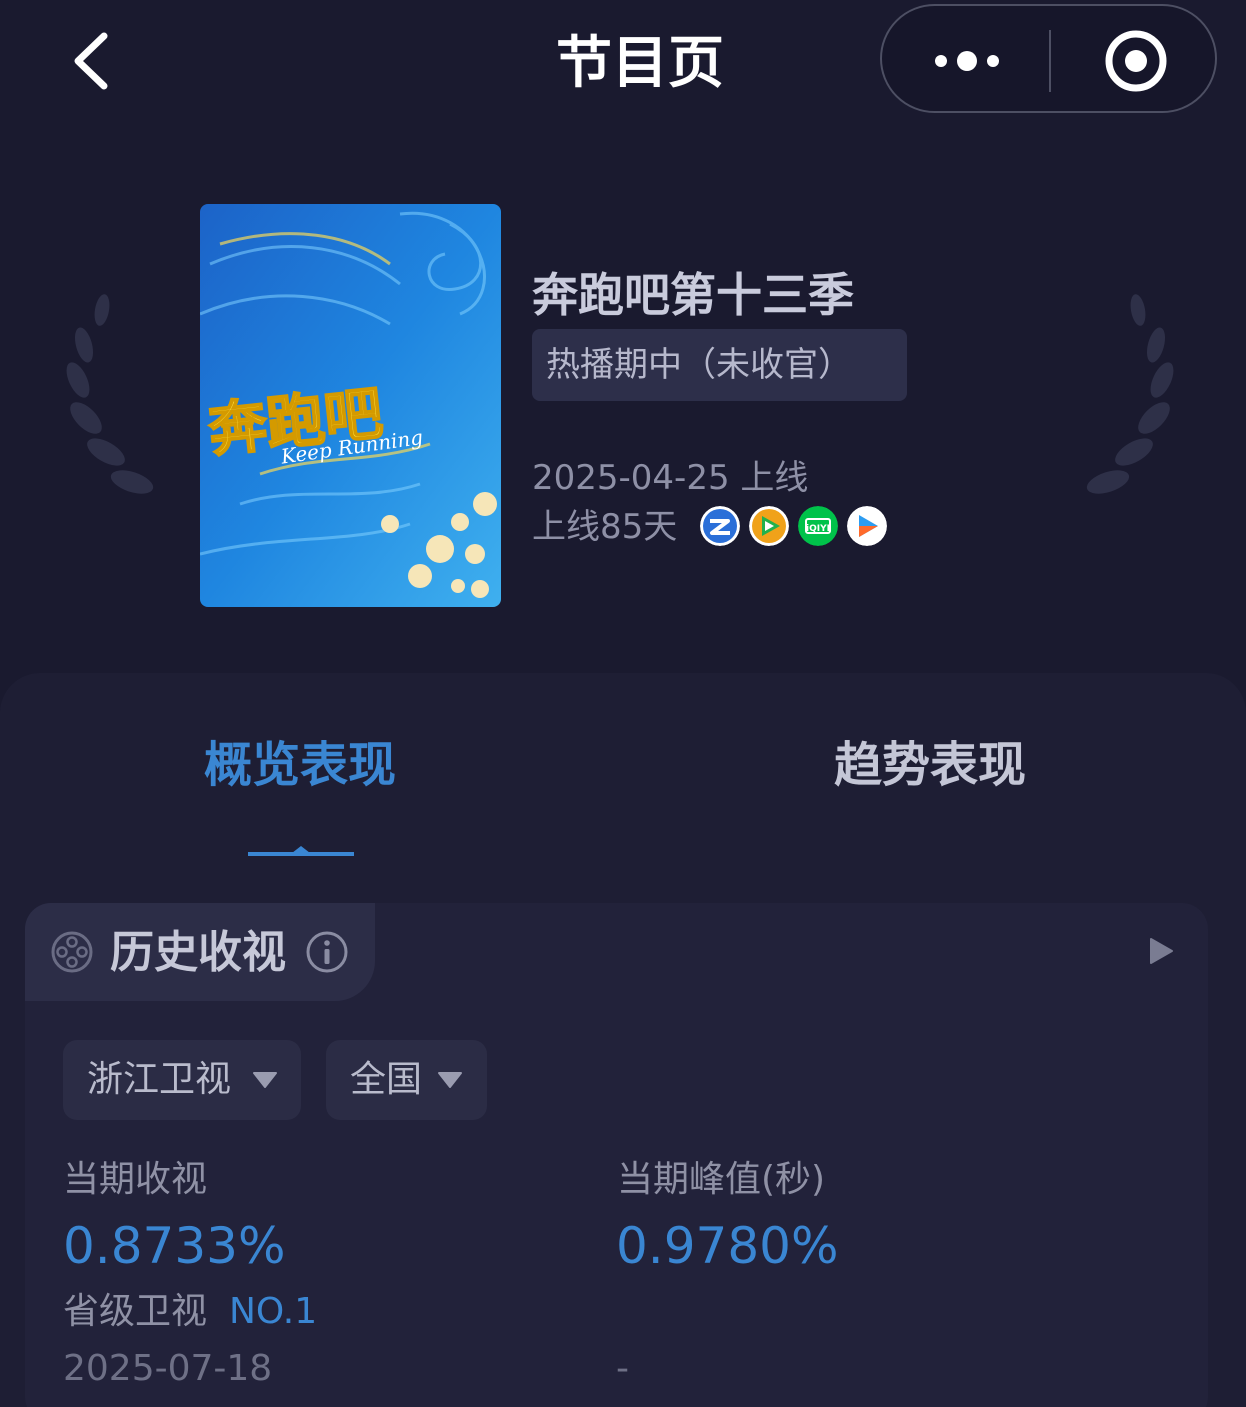 The width and height of the screenshot is (1246, 1407). What do you see at coordinates (386, 1079) in the screenshot?
I see `region-select-label: 全国` at bounding box center [386, 1079].